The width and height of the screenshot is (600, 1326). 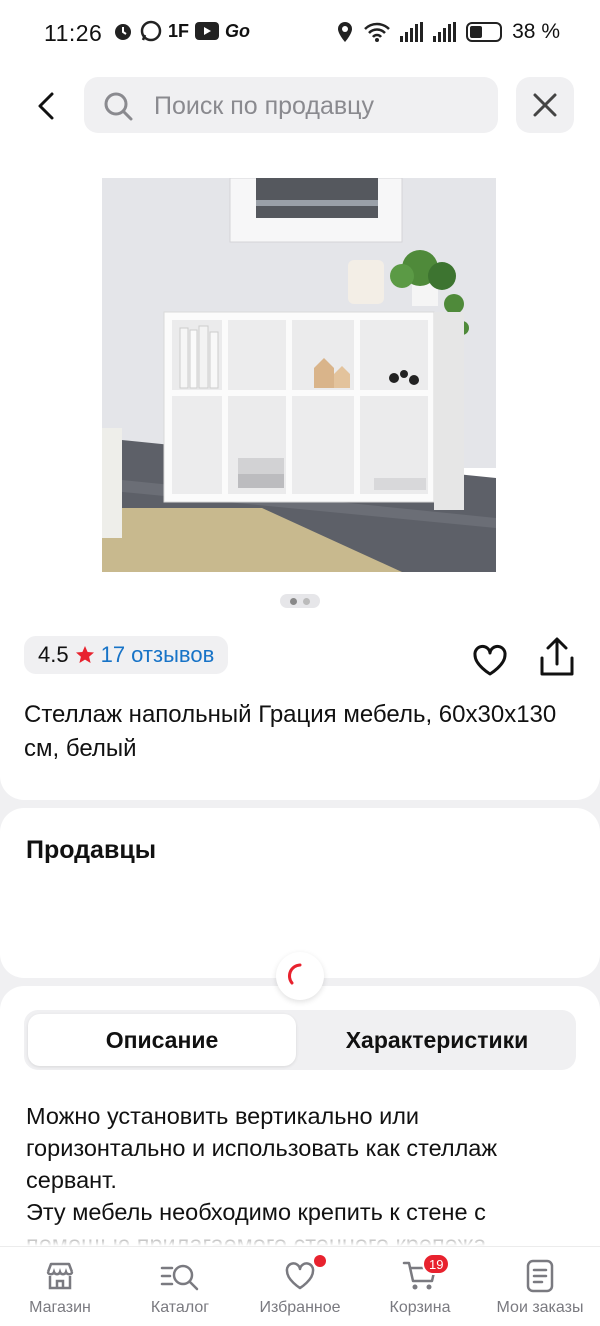 I want to click on pager-dot, so click(x=306, y=601).